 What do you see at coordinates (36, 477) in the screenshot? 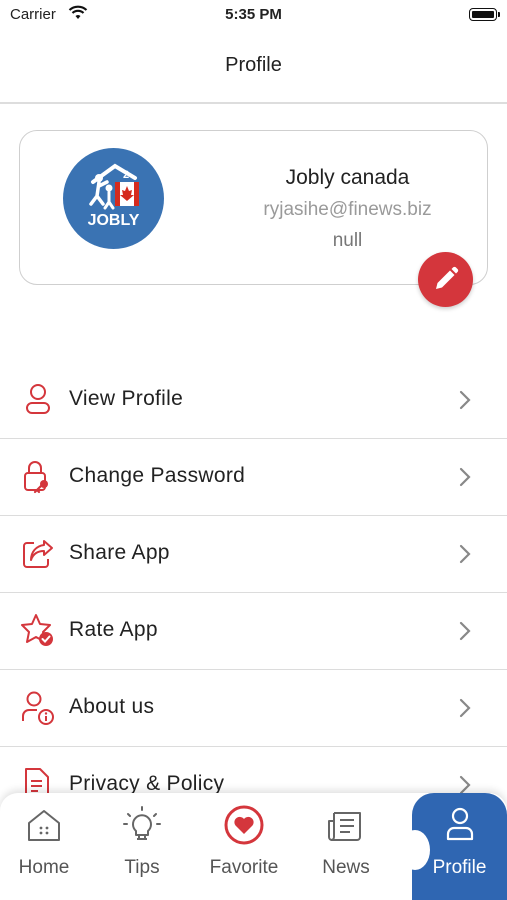
I see `lock-key-icon` at bounding box center [36, 477].